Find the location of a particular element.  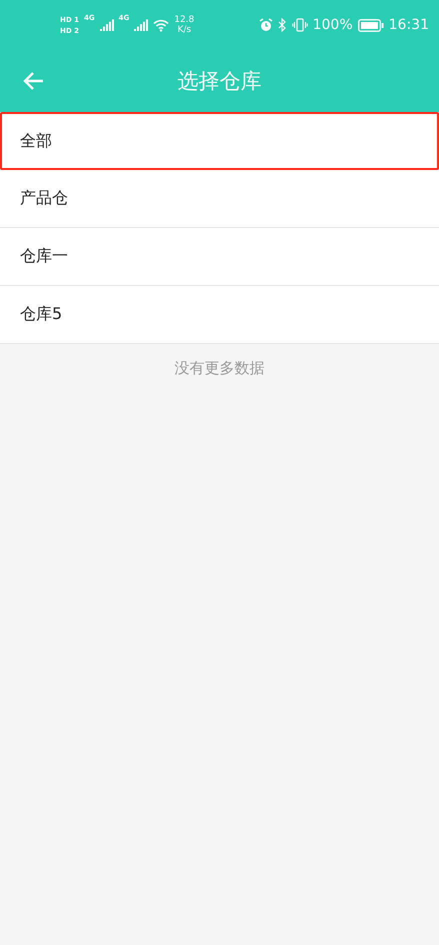

page-title: 选择仓库 is located at coordinates (220, 81).